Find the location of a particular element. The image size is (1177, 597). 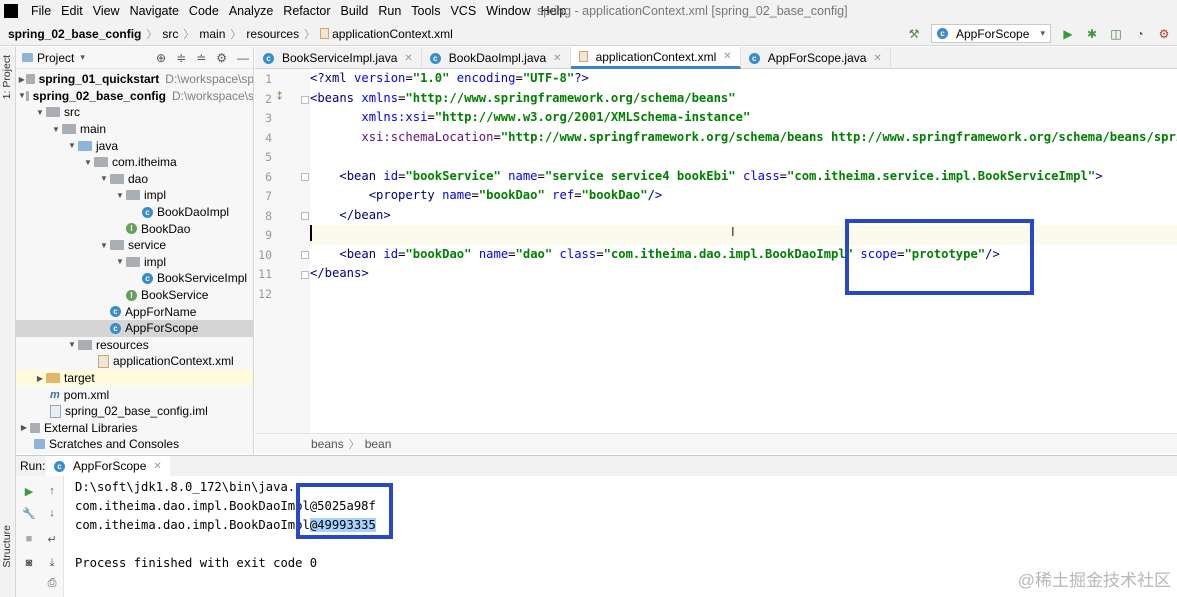

package-icon is located at coordinates (133, 195).